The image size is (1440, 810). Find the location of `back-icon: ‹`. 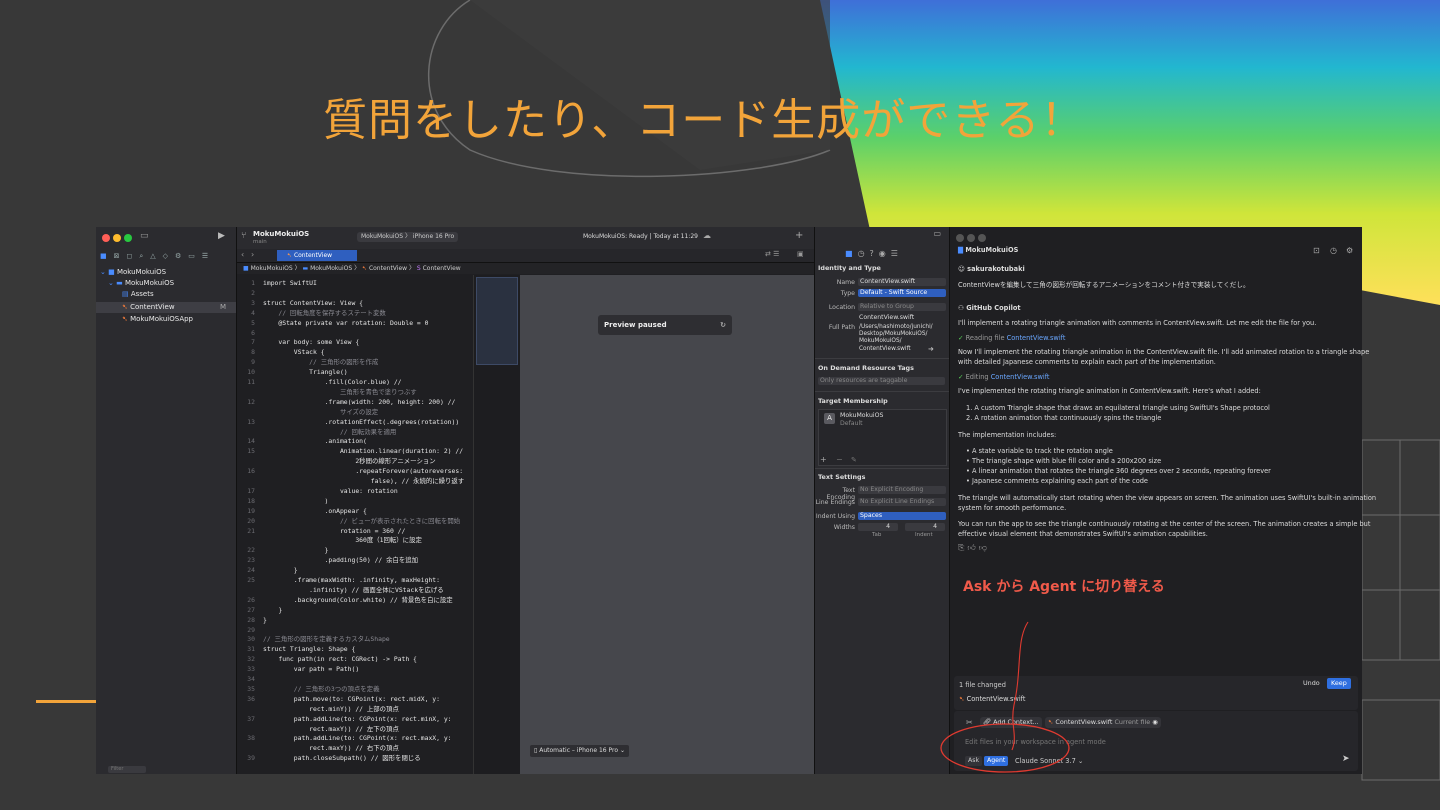

back-icon: ‹ is located at coordinates (242, 254).